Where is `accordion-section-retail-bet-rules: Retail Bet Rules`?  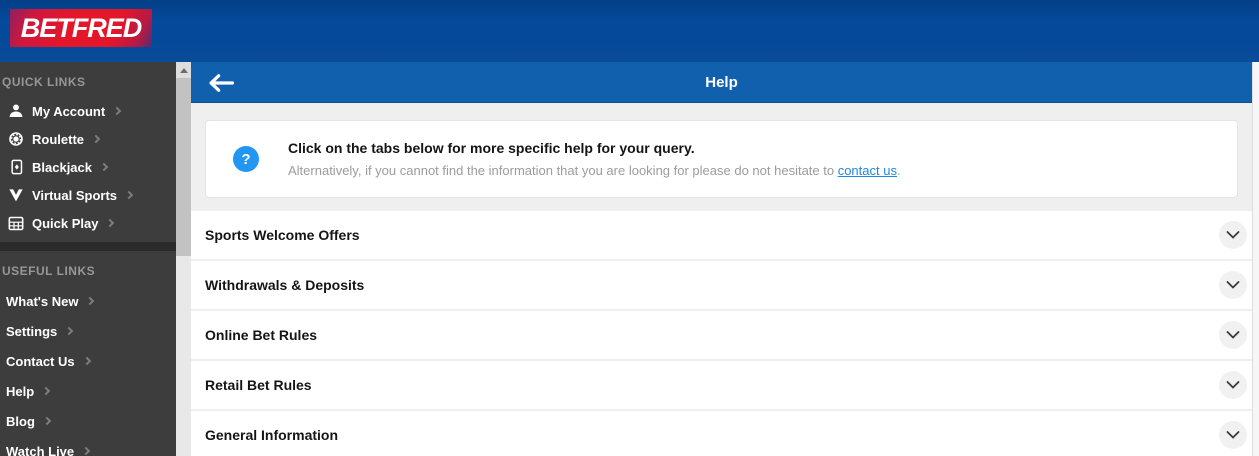
accordion-section-retail-bet-rules: Retail Bet Rules is located at coordinates (721, 385).